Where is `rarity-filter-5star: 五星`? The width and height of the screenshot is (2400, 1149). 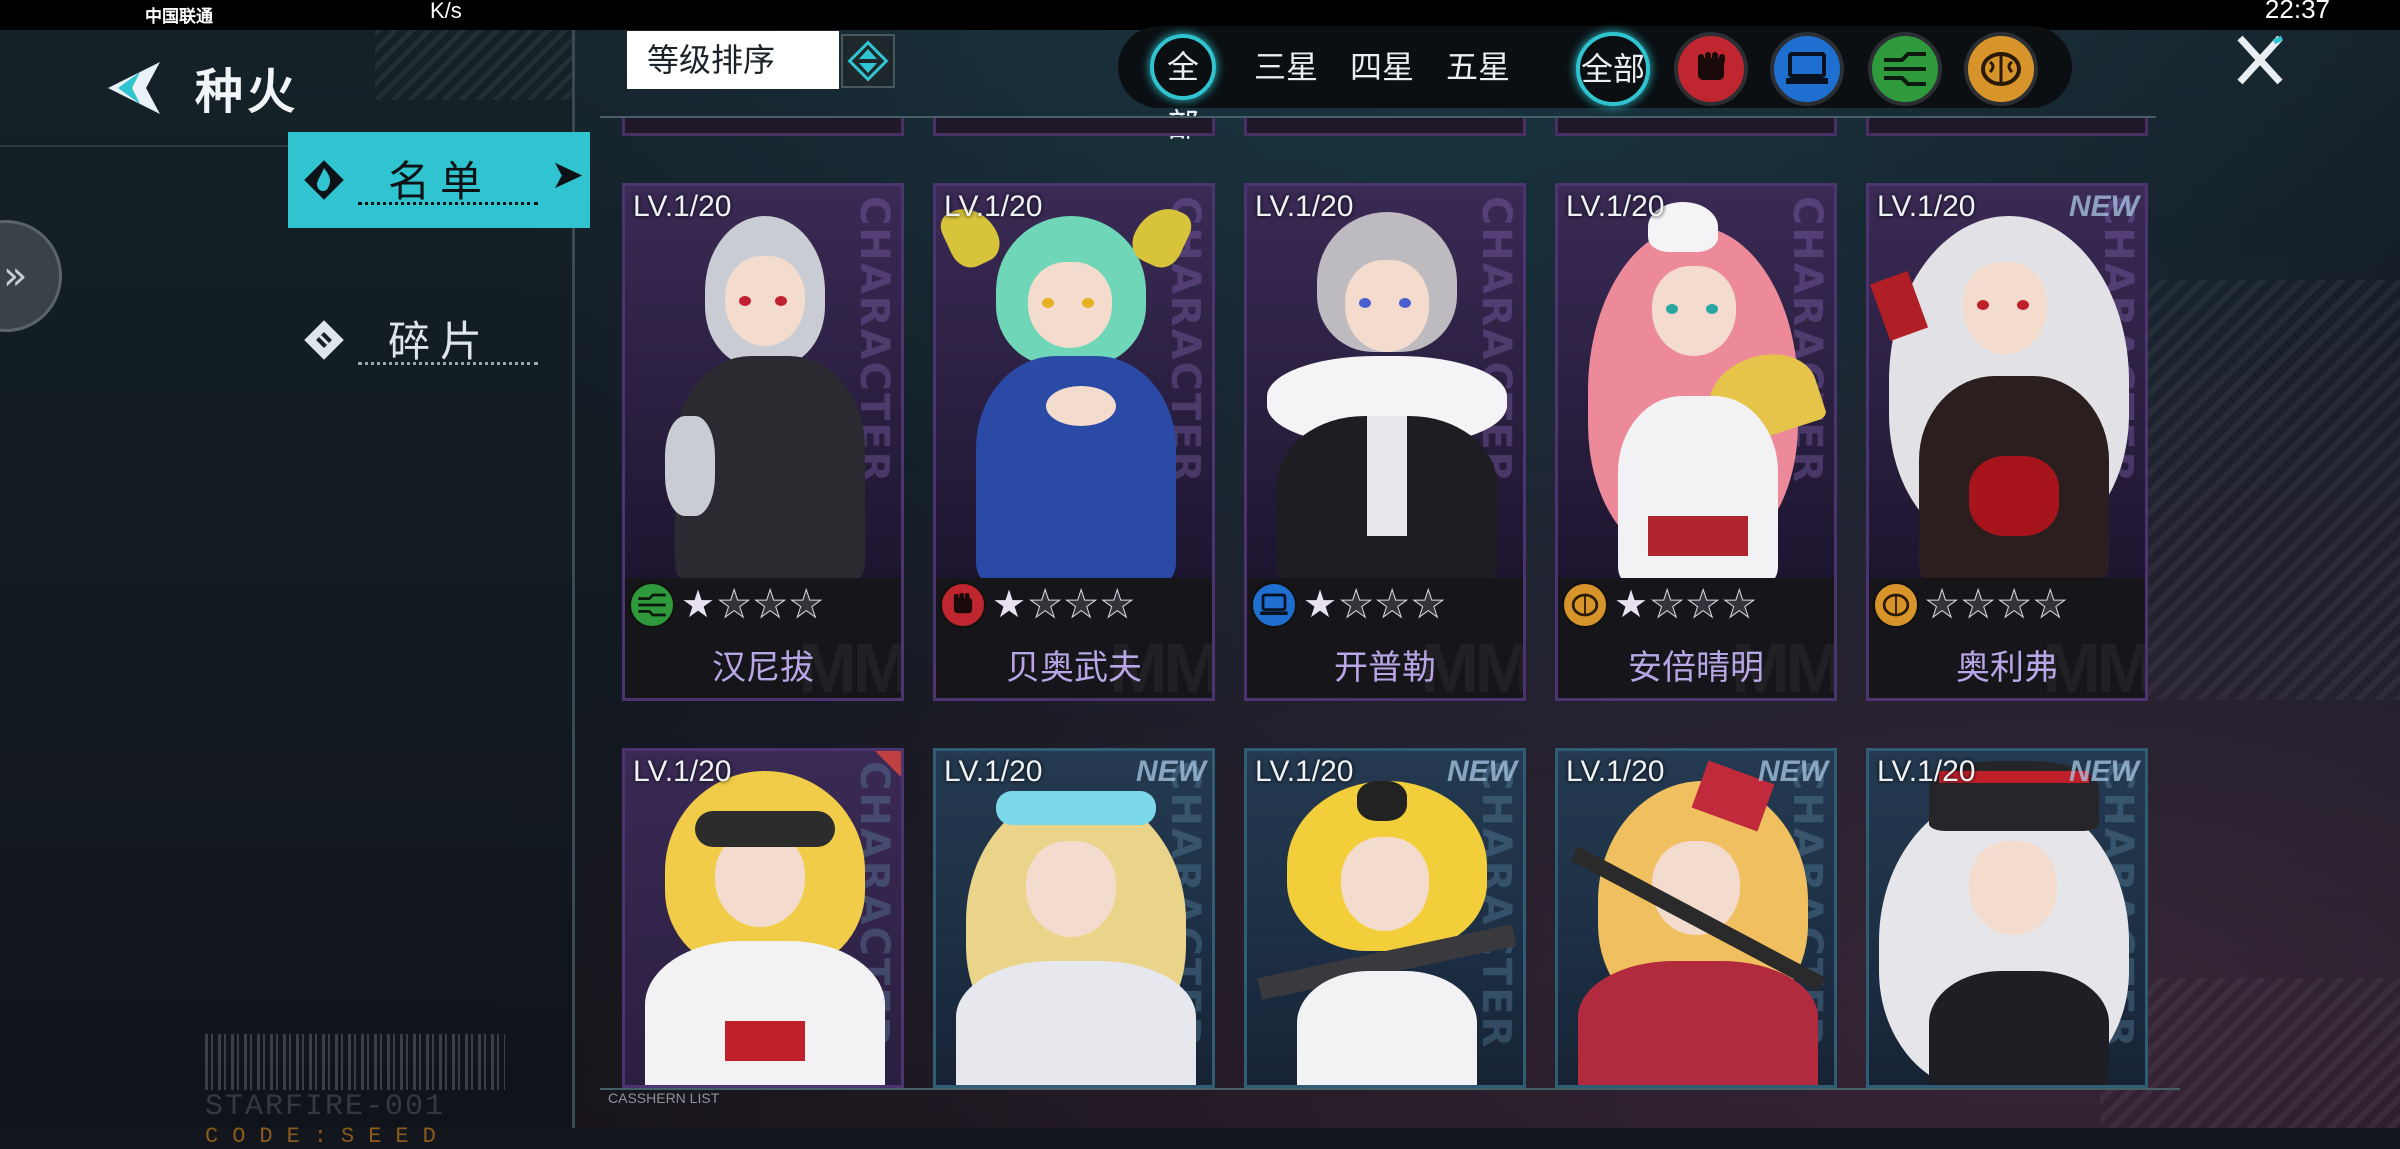
rarity-filter-5star: 五星 is located at coordinates (1478, 67).